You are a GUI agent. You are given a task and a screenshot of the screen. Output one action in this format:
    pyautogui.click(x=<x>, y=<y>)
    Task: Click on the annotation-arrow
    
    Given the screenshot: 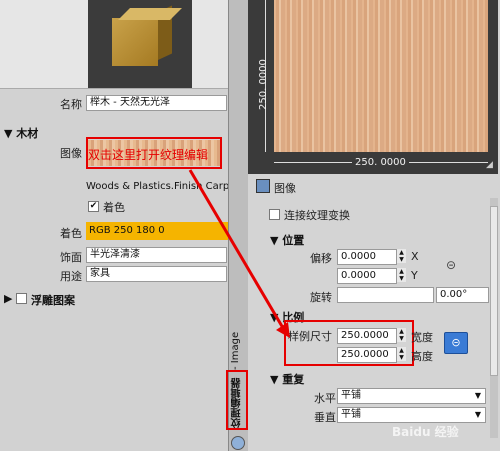 What is the action you would take?
    pyautogui.click(x=239, y=253)
    